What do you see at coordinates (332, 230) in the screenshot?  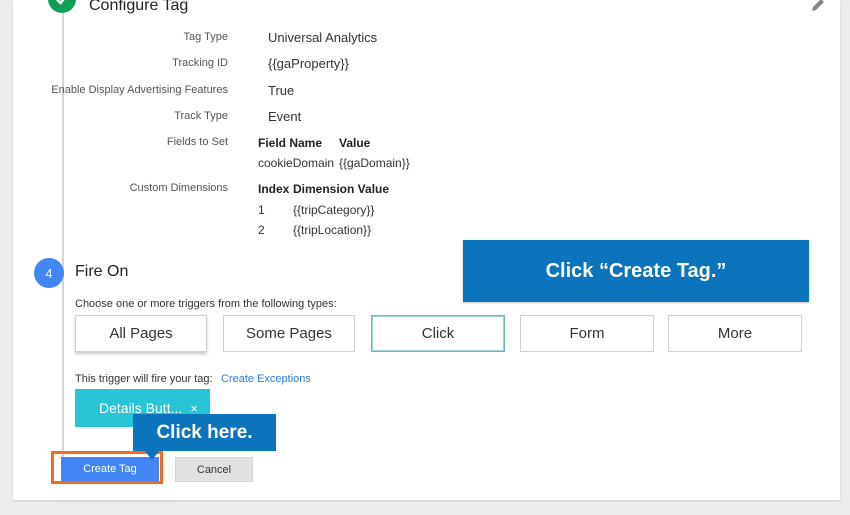 I see `dimension-value-cell: {{tripLocation}}` at bounding box center [332, 230].